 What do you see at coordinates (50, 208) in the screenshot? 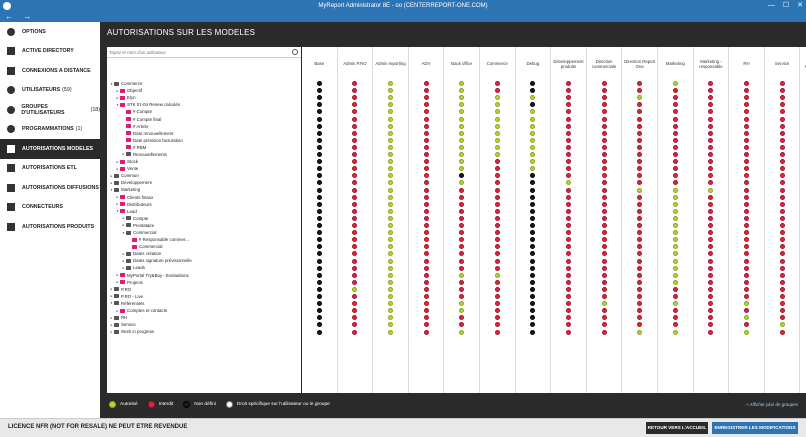
I see `sidebar-item-9: CONNECTEURS` at bounding box center [50, 208].